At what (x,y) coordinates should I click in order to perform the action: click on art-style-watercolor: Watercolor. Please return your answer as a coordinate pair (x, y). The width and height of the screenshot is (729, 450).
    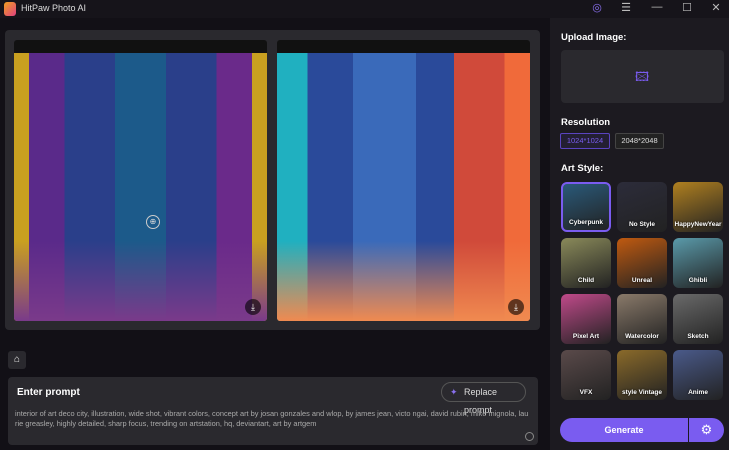
    Looking at the image, I should click on (642, 319).